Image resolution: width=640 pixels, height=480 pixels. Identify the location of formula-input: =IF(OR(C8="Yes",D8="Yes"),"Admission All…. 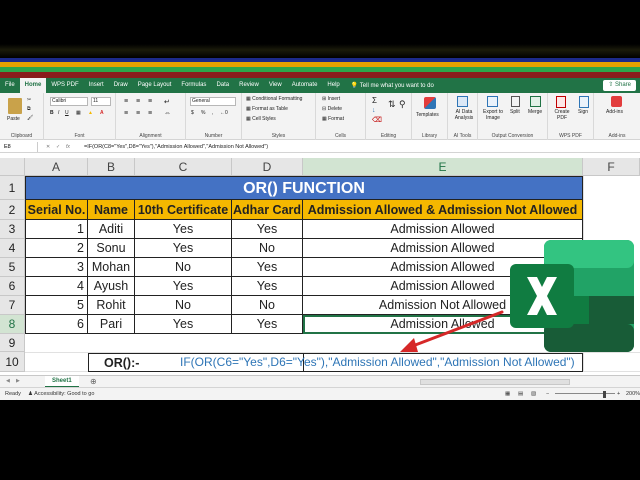
(176, 147).